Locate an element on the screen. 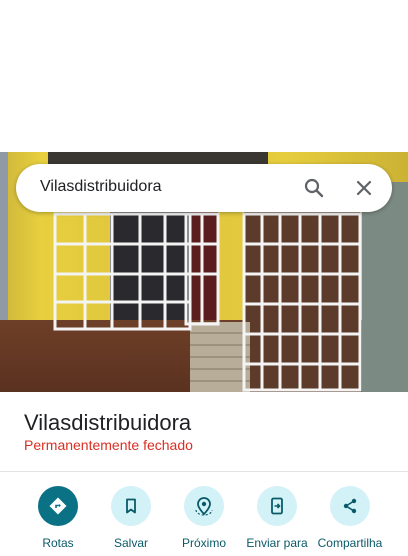 The image size is (408, 556). search-icon is located at coordinates (314, 188).